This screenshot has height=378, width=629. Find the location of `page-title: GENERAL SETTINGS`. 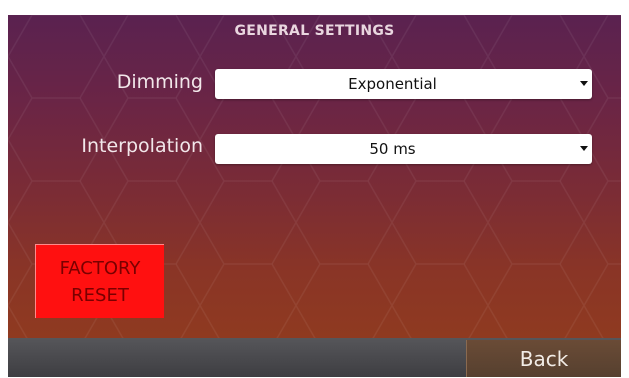

page-title: GENERAL SETTINGS is located at coordinates (314, 31).